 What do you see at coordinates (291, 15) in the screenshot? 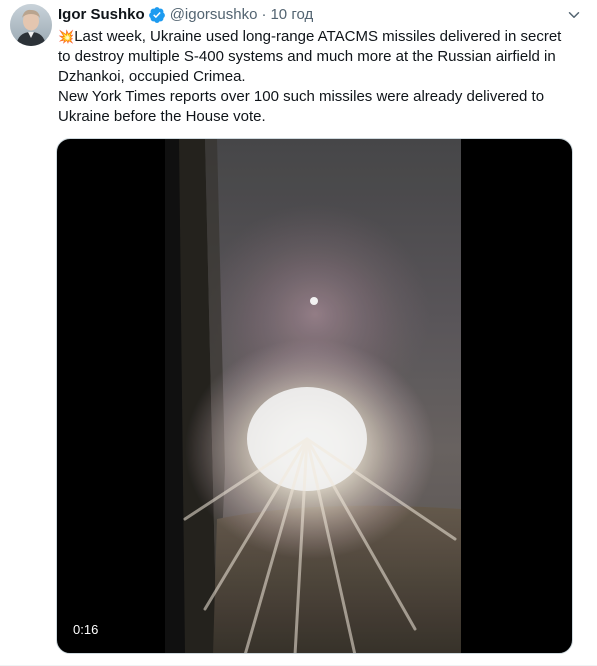
I see `timestamp: 10 год` at bounding box center [291, 15].